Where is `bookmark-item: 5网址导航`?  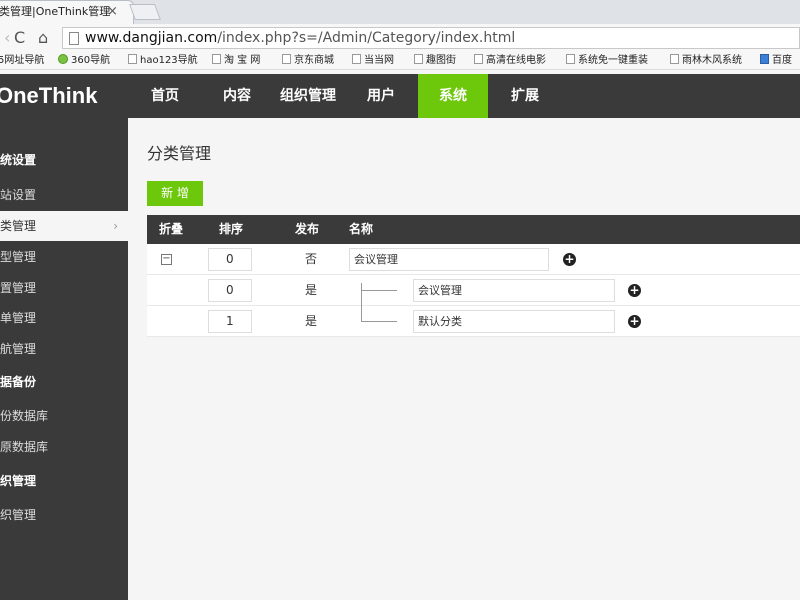
bookmark-item: 5网址导航 is located at coordinates (22, 61).